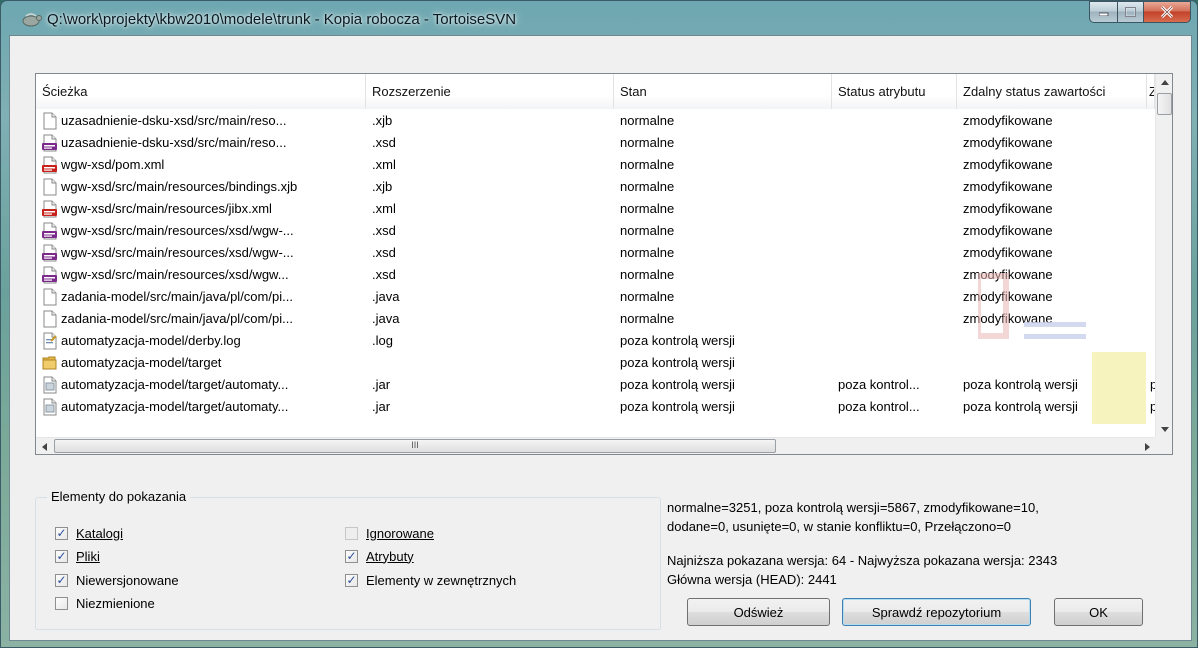 Image resolution: width=1198 pixels, height=648 pixels. I want to click on checkbox-properties: Atrybuty, so click(379, 556).